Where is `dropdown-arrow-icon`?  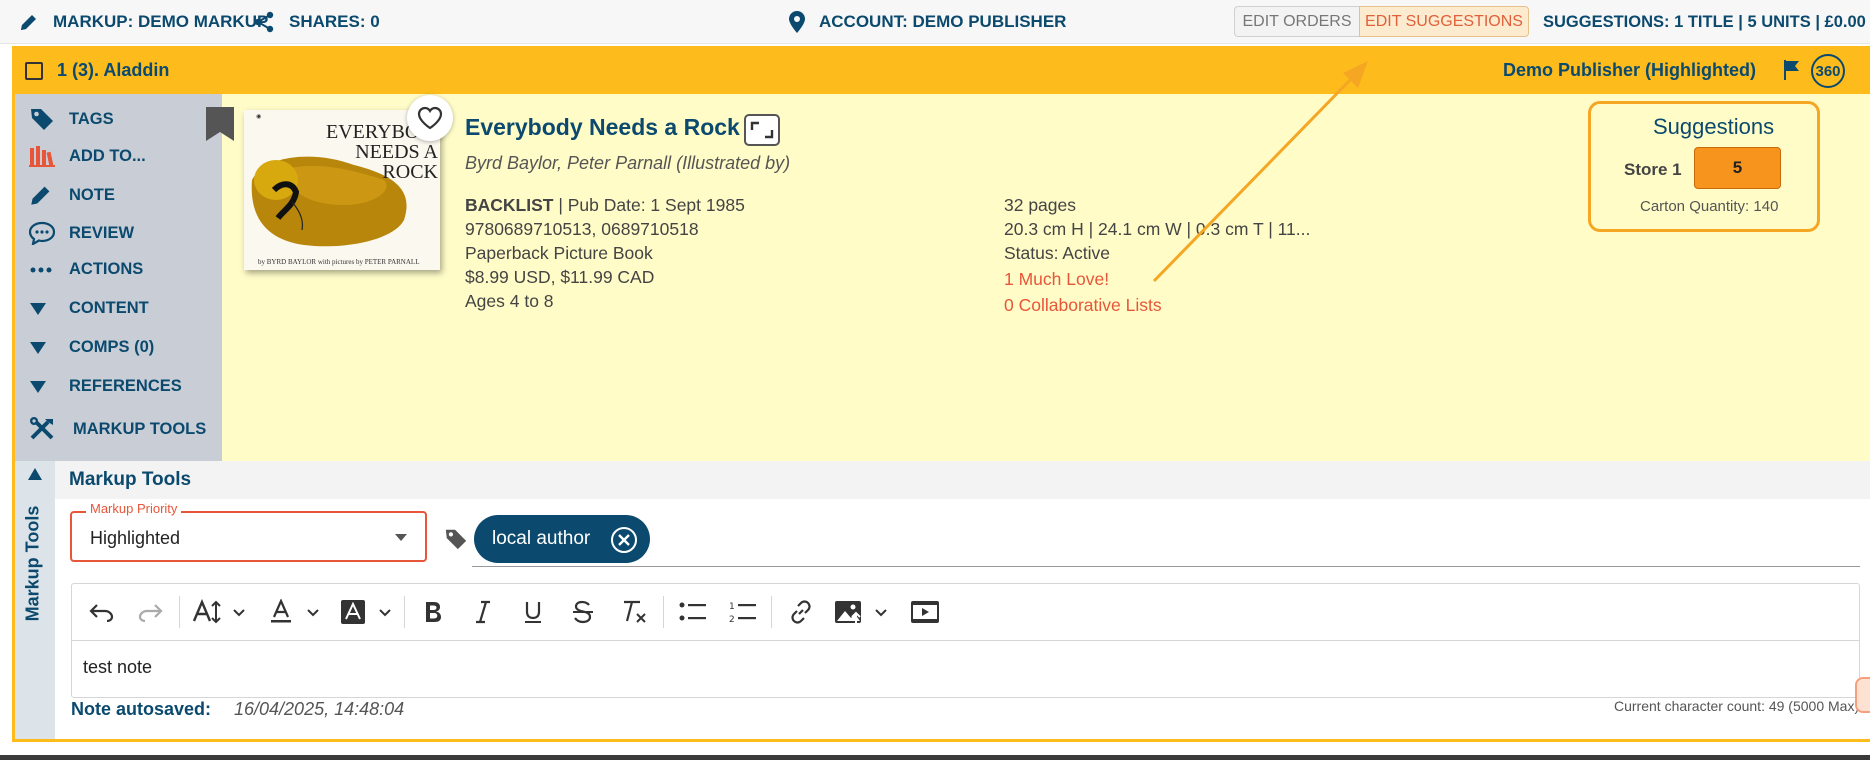 dropdown-arrow-icon is located at coordinates (401, 537).